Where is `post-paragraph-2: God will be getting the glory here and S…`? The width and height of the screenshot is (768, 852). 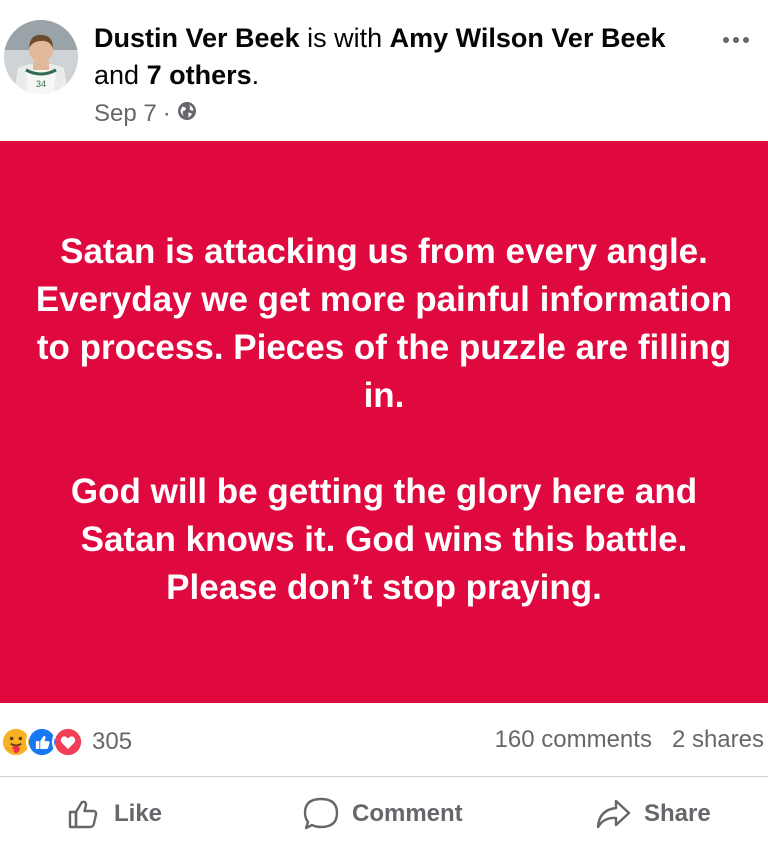 post-paragraph-2: God will be getting the glory here and S… is located at coordinates (384, 539).